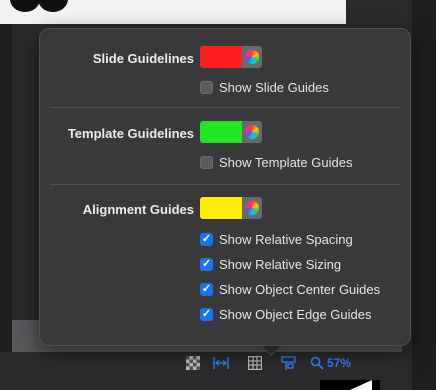 This screenshot has height=390, width=436. What do you see at coordinates (339, 363) in the screenshot?
I see `zoom-level: 57%` at bounding box center [339, 363].